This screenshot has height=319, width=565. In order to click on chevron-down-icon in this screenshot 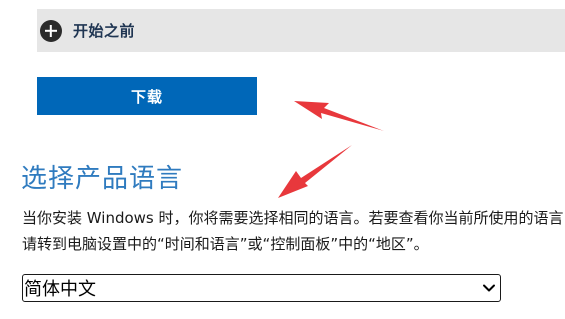, I will do `click(489, 288)`.